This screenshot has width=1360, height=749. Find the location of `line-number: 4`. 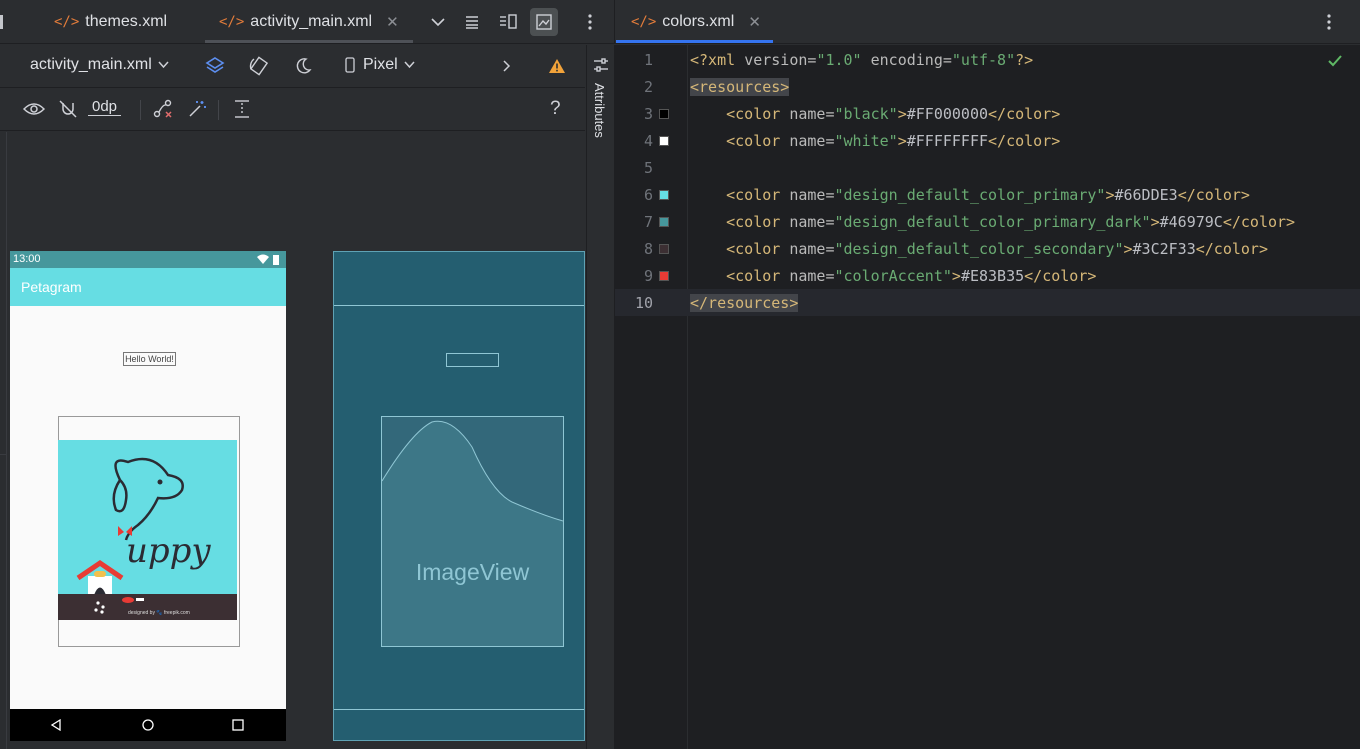

line-number: 4 is located at coordinates (648, 141).